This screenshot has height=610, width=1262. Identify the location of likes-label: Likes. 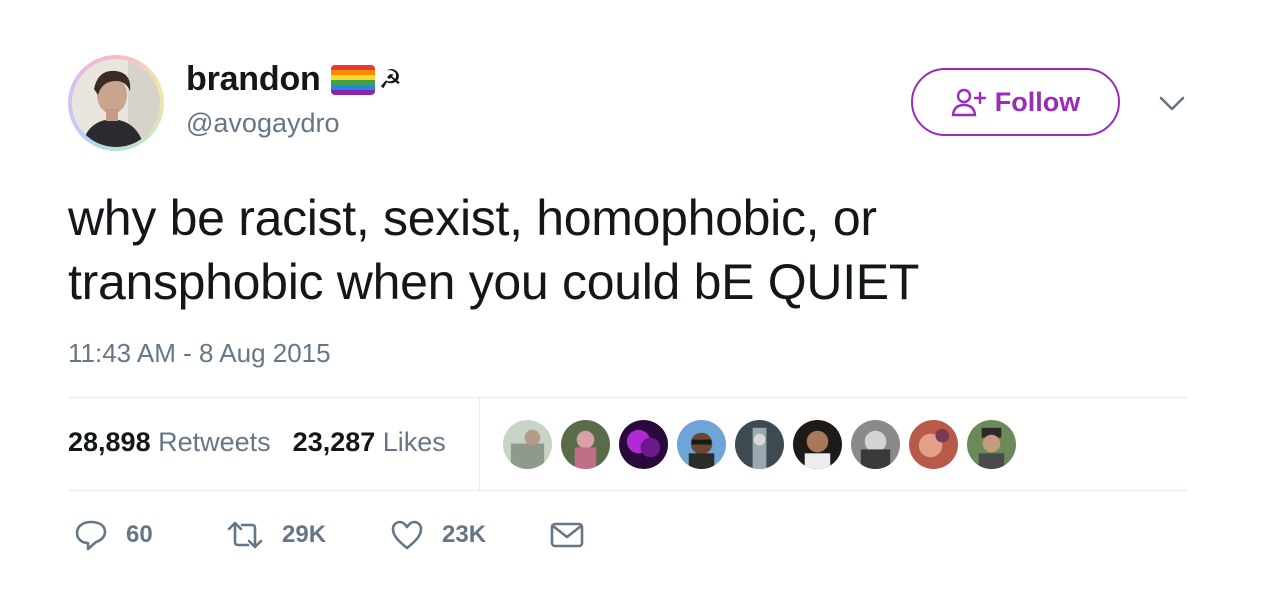
(414, 442).